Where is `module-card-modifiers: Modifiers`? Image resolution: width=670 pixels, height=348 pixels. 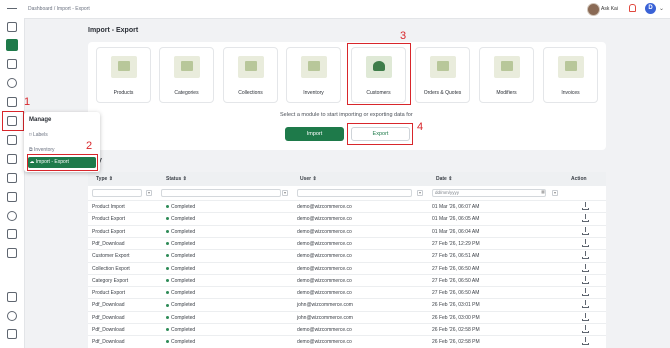
module-card-modifiers: Modifiers is located at coordinates (506, 75).